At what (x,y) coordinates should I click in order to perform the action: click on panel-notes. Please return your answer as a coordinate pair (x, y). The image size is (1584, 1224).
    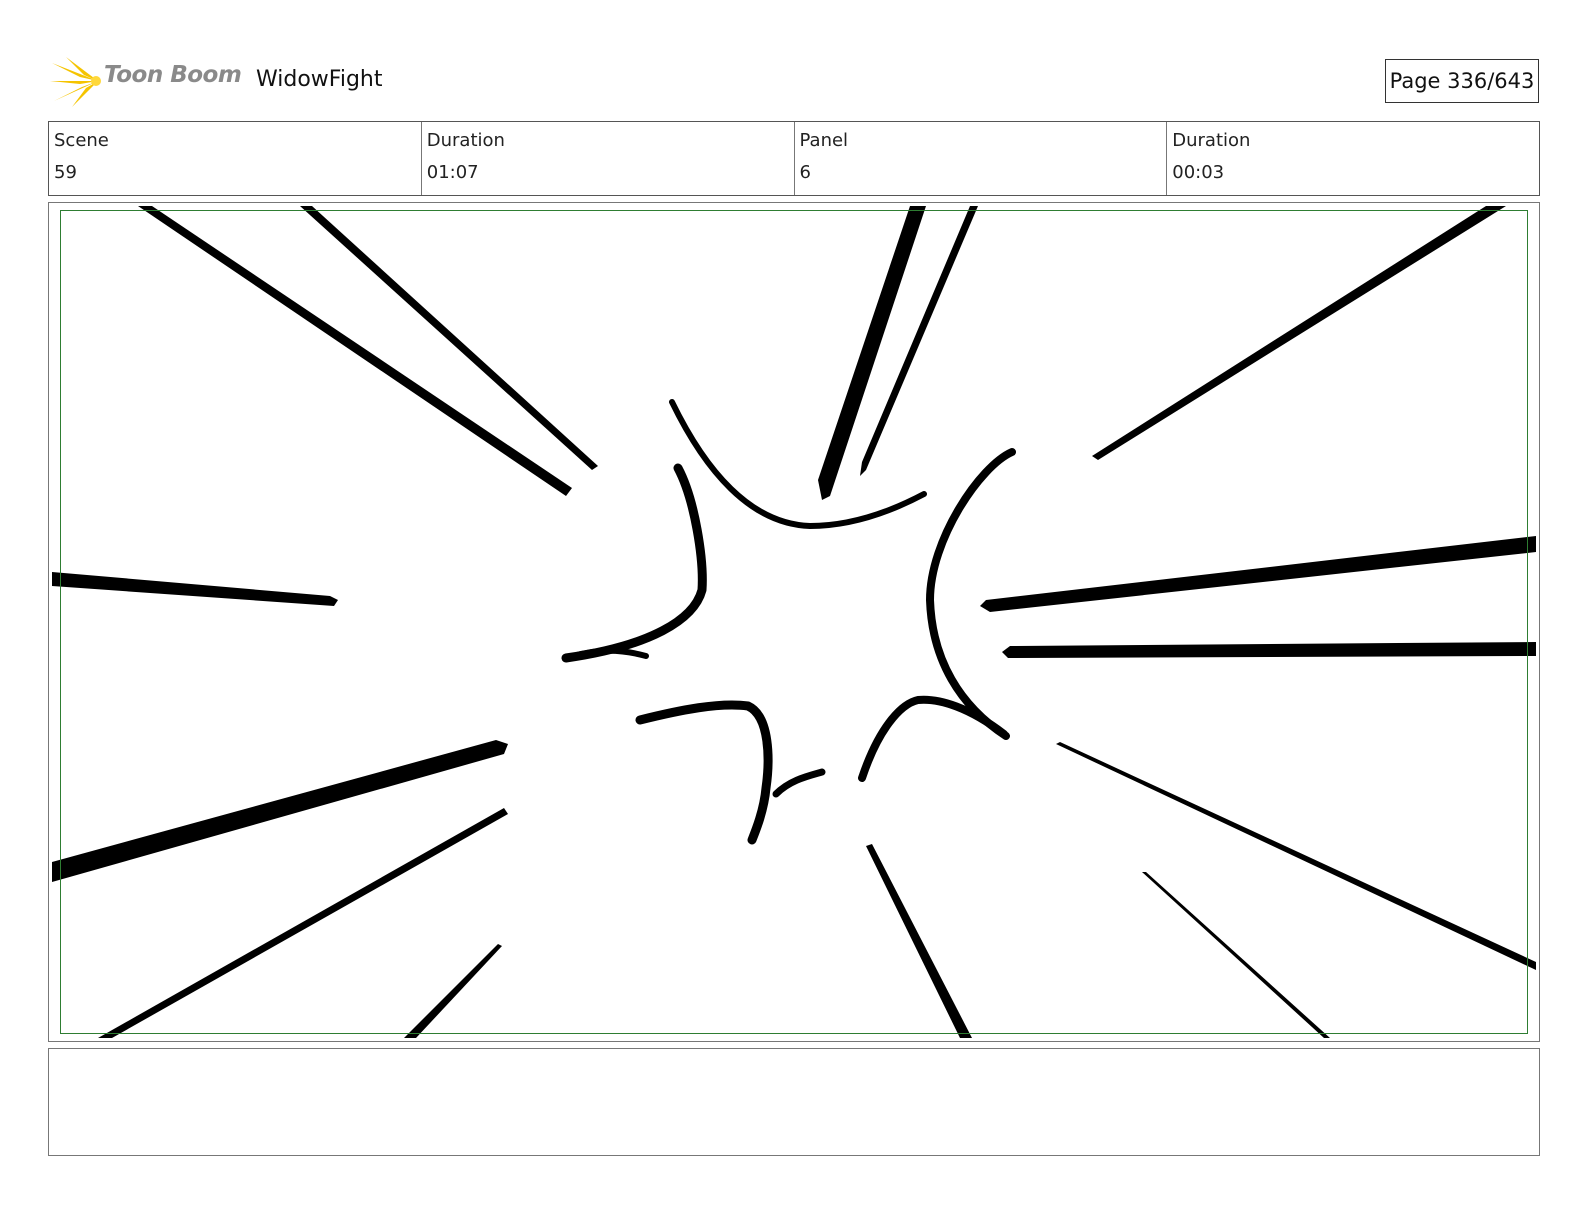
    Looking at the image, I should click on (794, 1102).